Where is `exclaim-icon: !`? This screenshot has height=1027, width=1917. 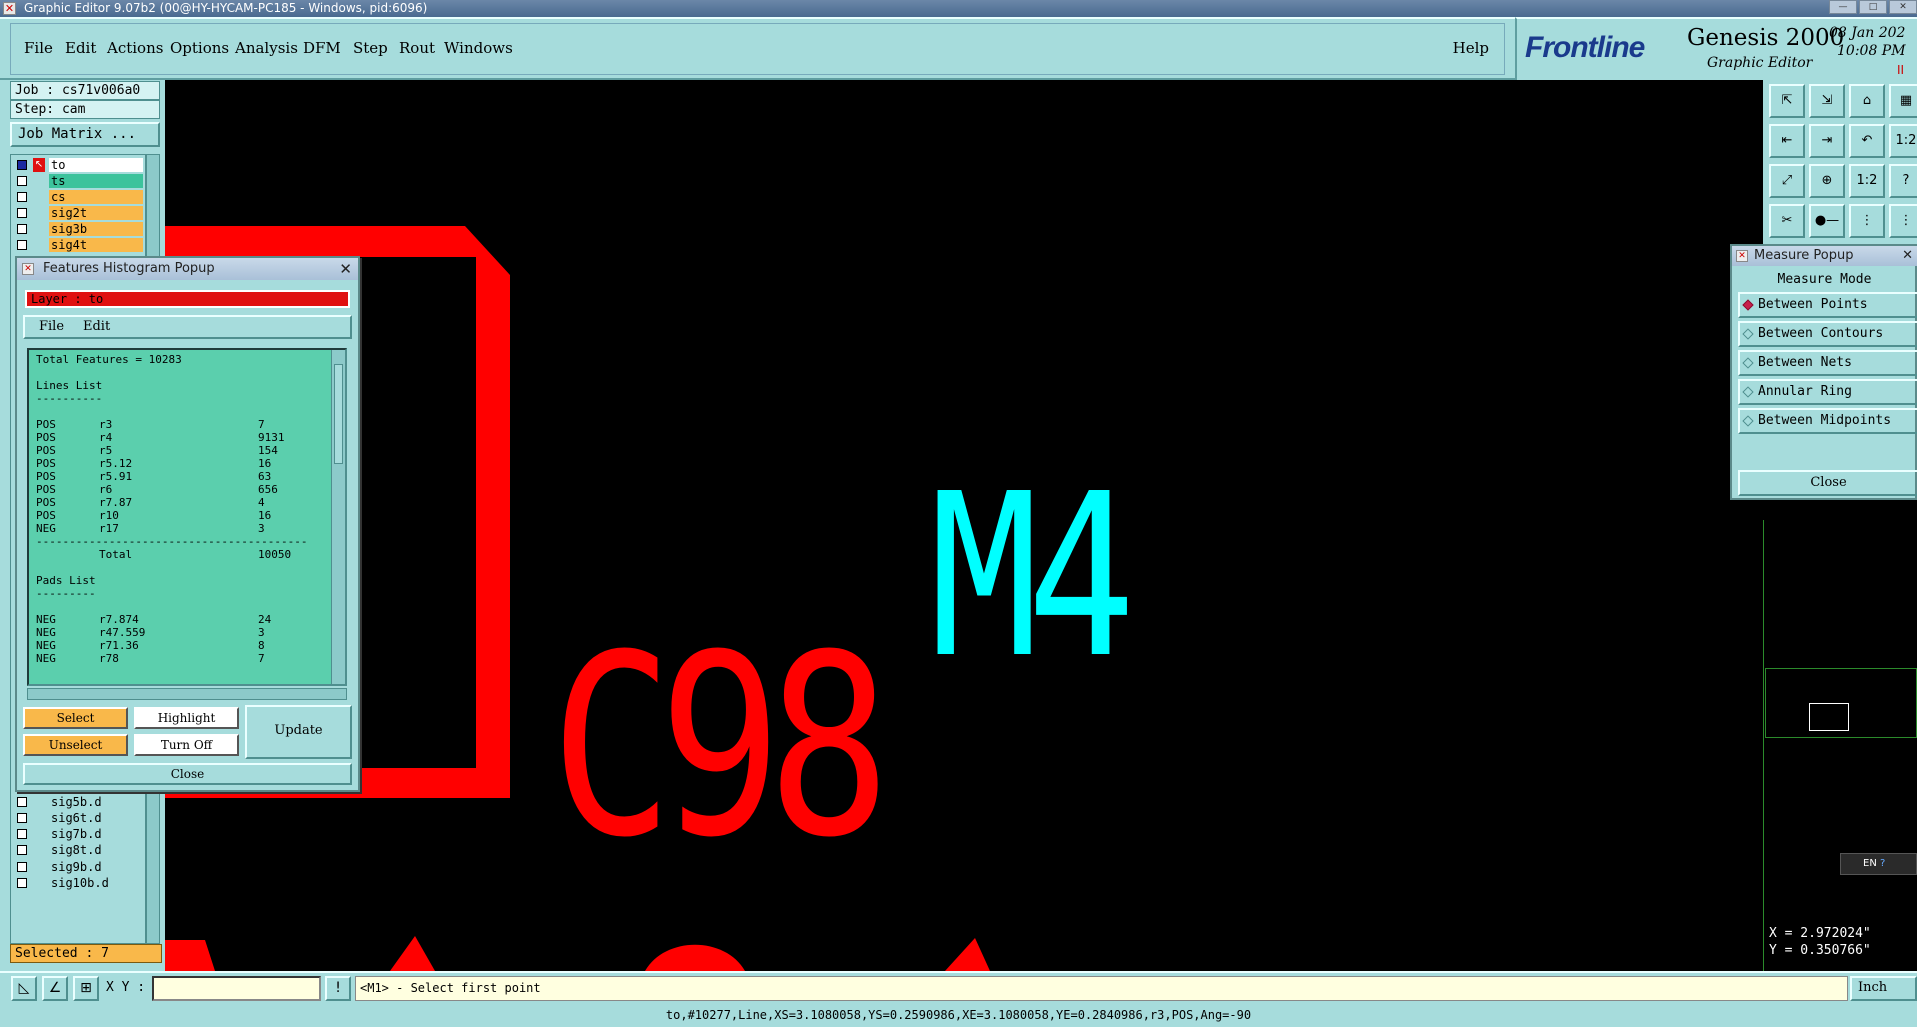
exclaim-icon: ! is located at coordinates (338, 988).